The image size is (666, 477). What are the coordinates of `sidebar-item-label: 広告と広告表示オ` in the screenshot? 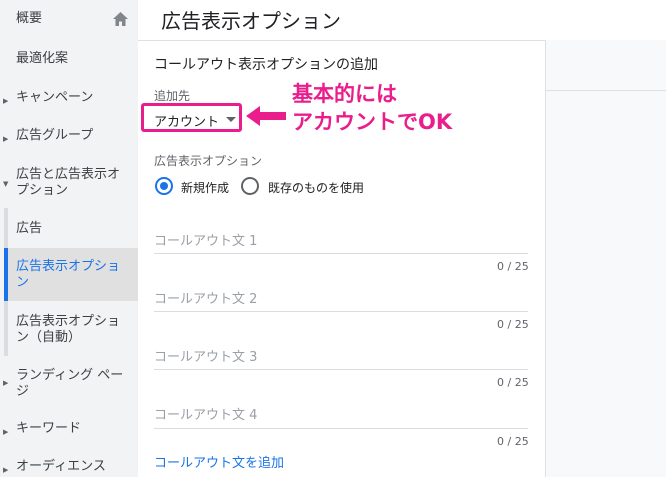 It's located at (68, 174).